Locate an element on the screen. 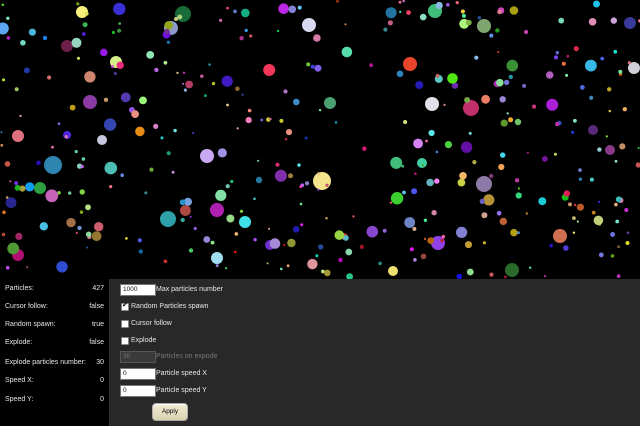 Image resolution: width=640 pixels, height=426 pixels. particles-on-explode-label: Particles on expode is located at coordinates (187, 356).